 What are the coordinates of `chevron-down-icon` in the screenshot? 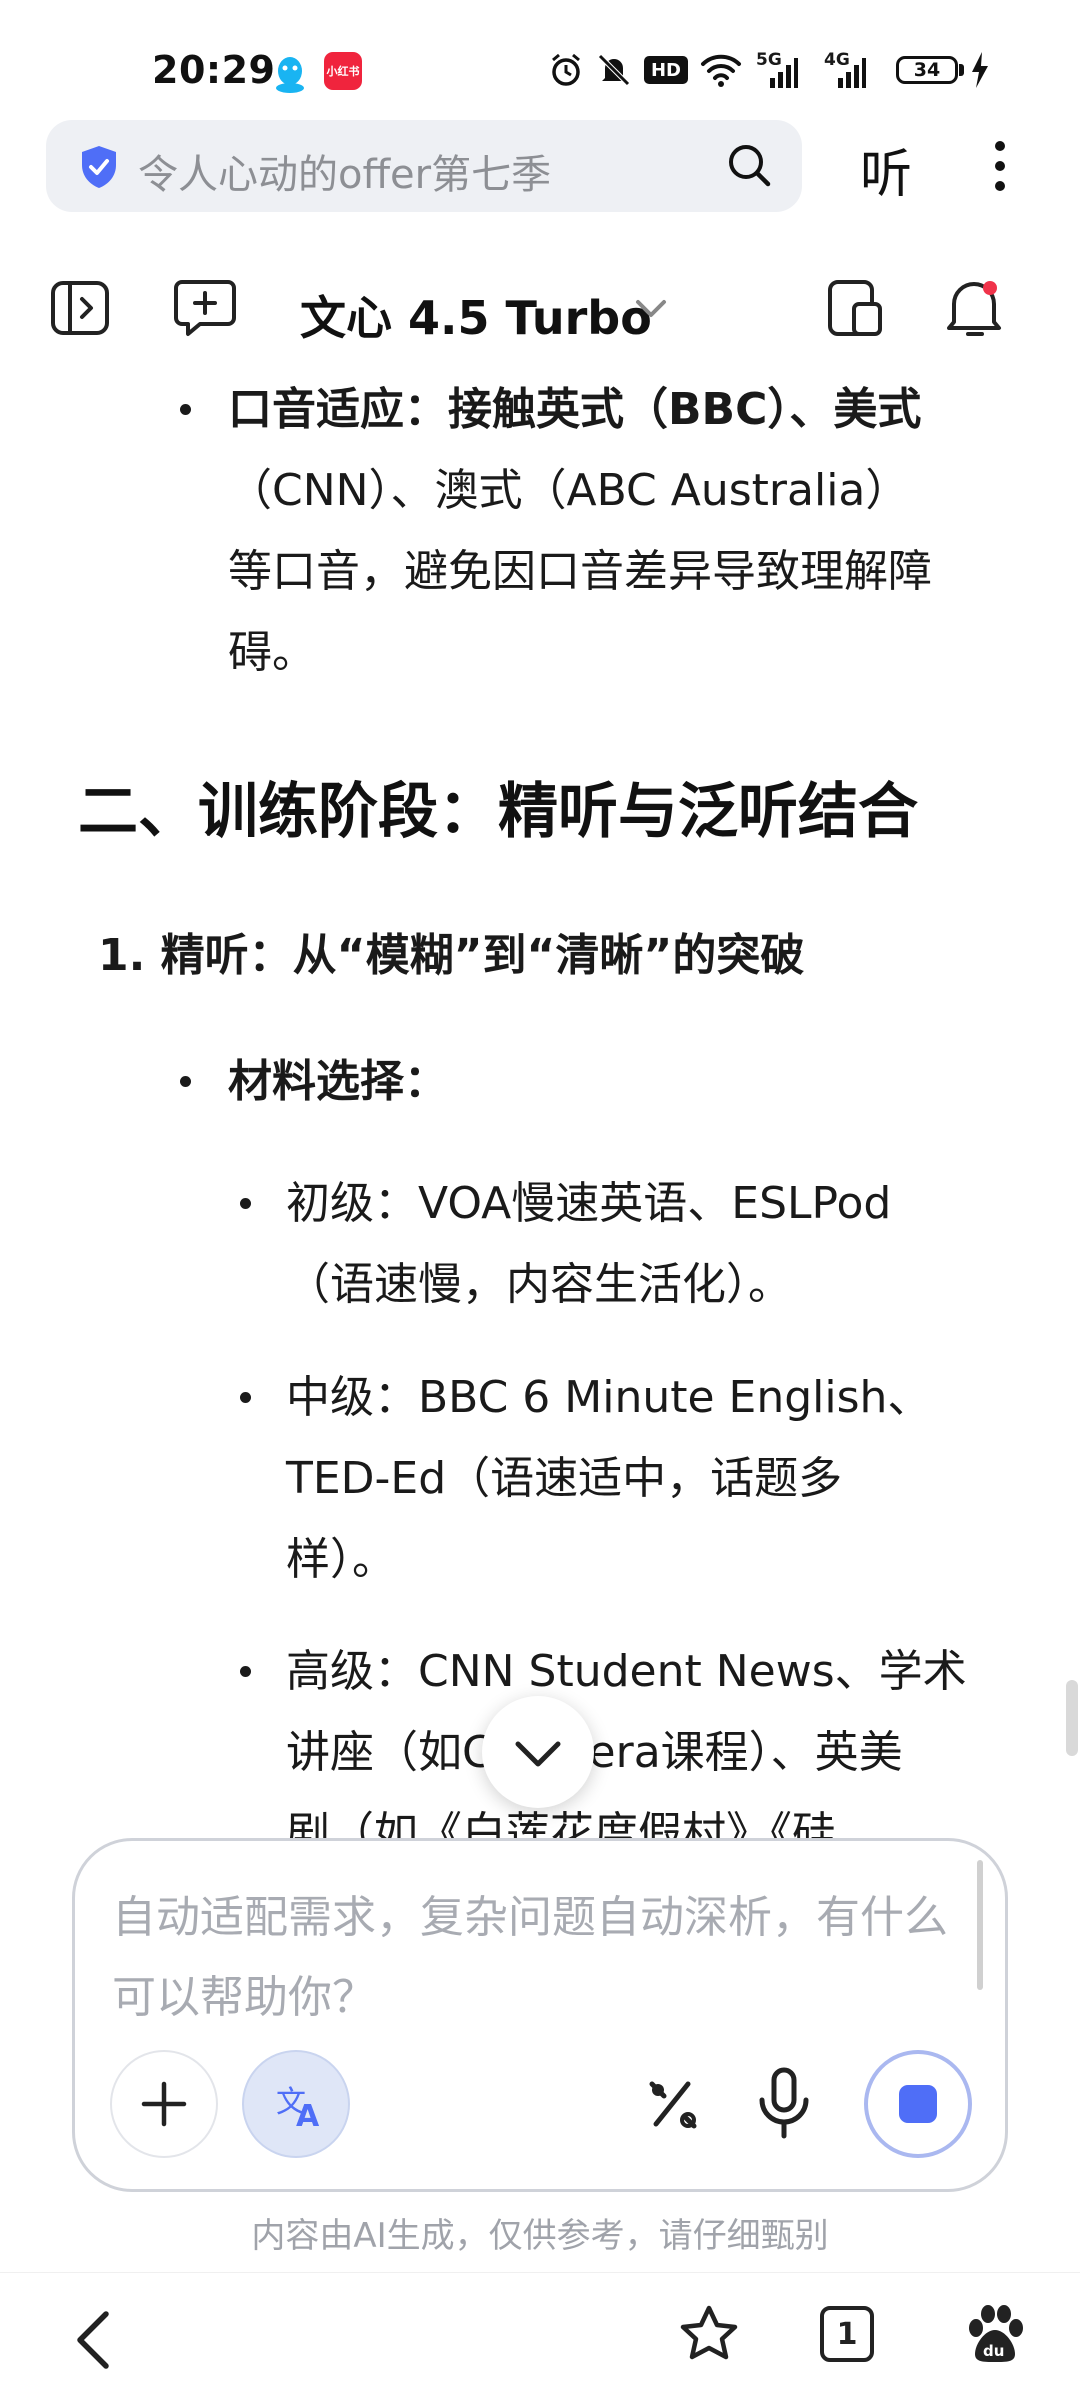 It's located at (651, 309).